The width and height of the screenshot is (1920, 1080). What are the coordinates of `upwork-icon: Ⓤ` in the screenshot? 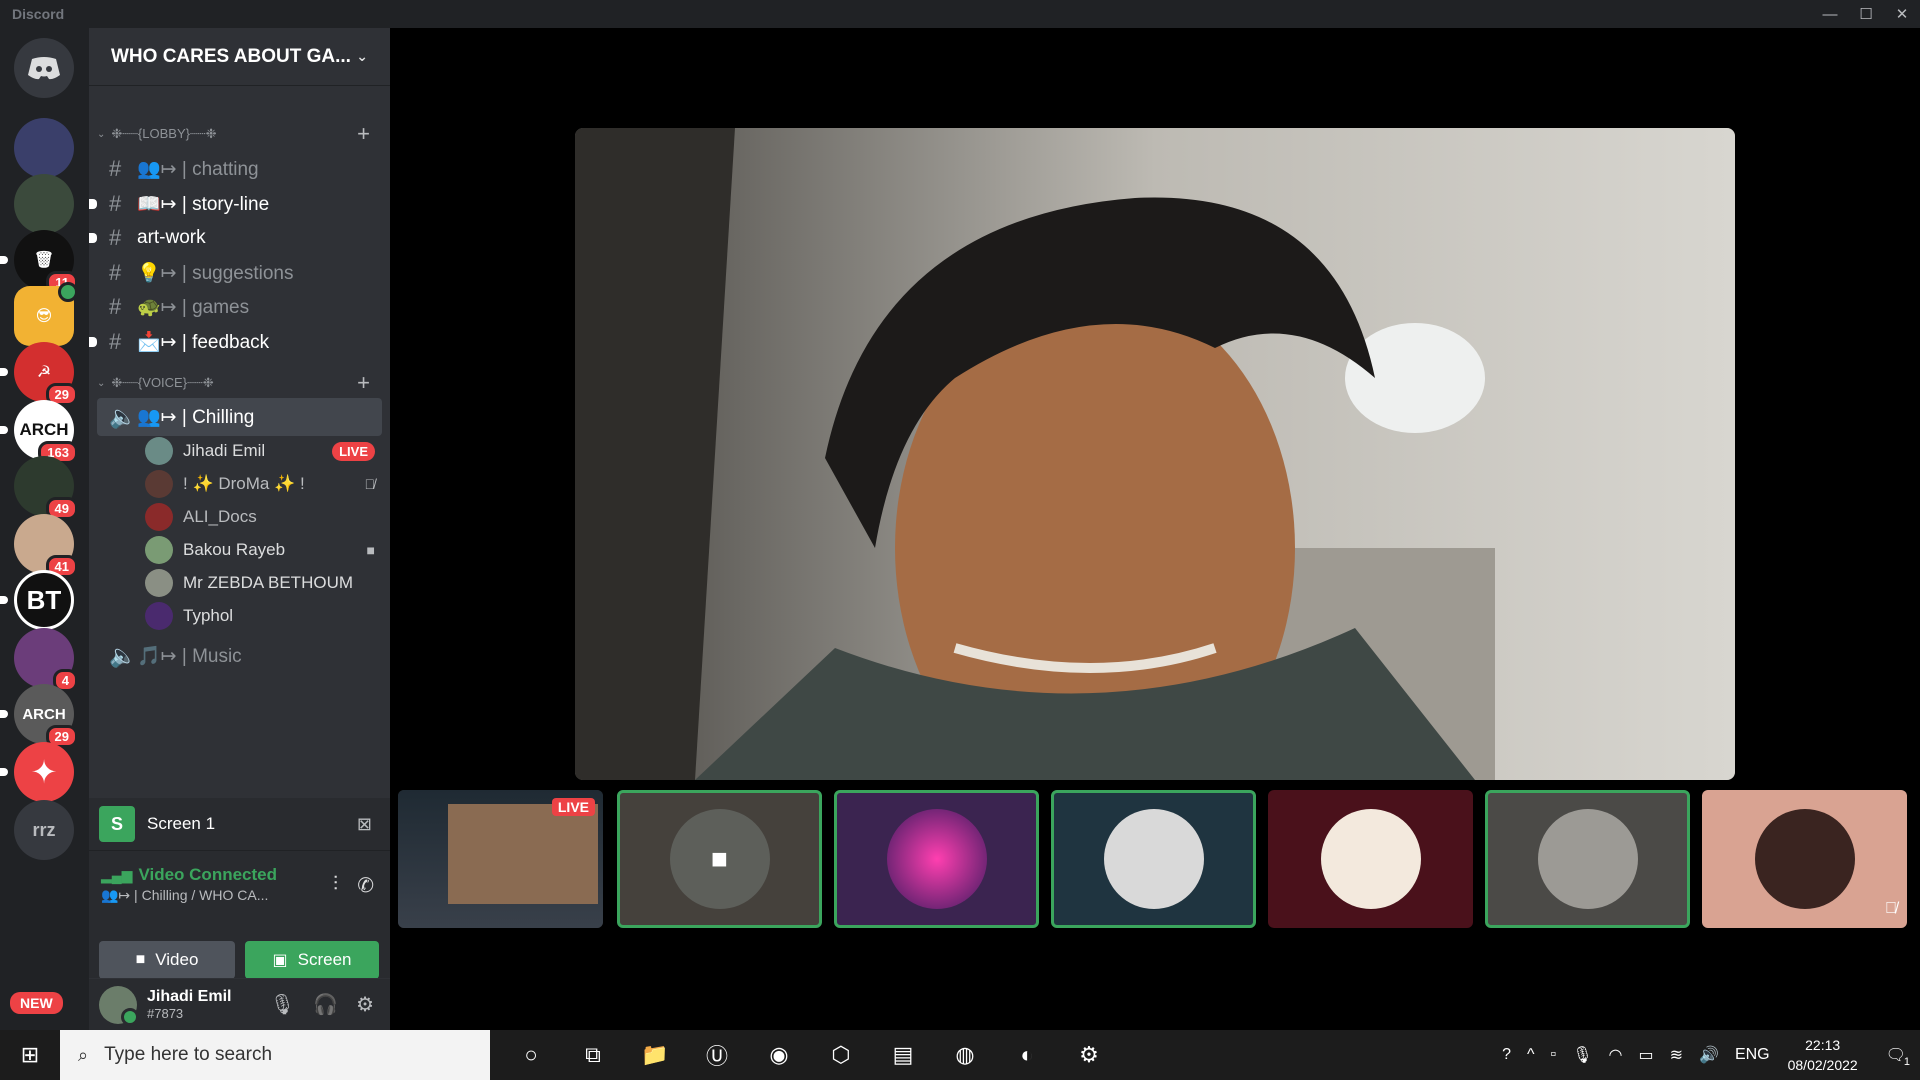 It's located at (717, 1055).